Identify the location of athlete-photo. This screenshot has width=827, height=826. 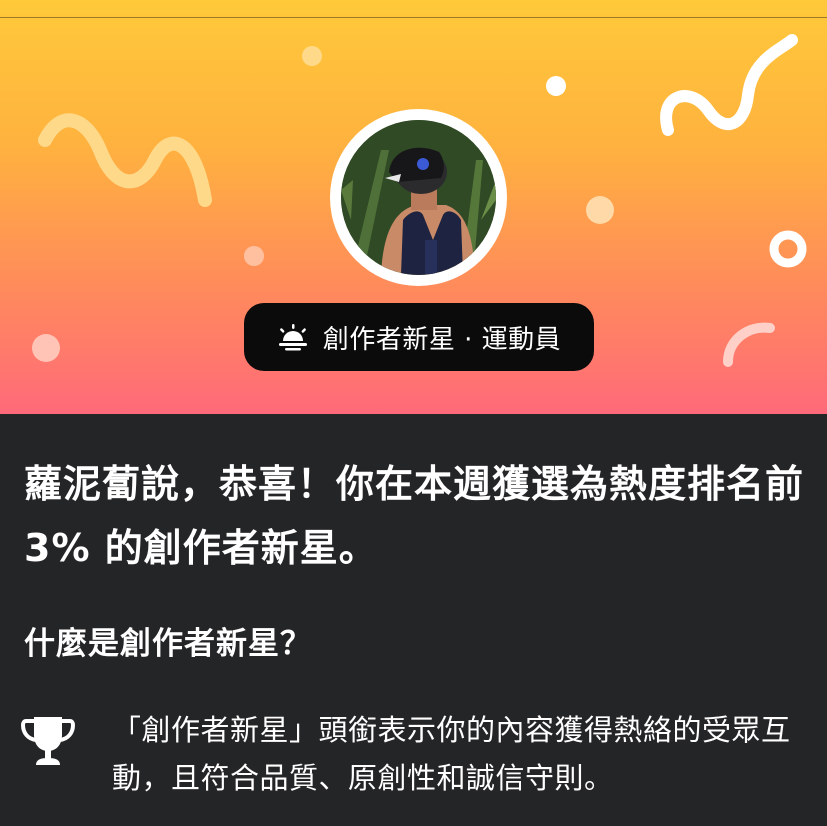
(418, 197).